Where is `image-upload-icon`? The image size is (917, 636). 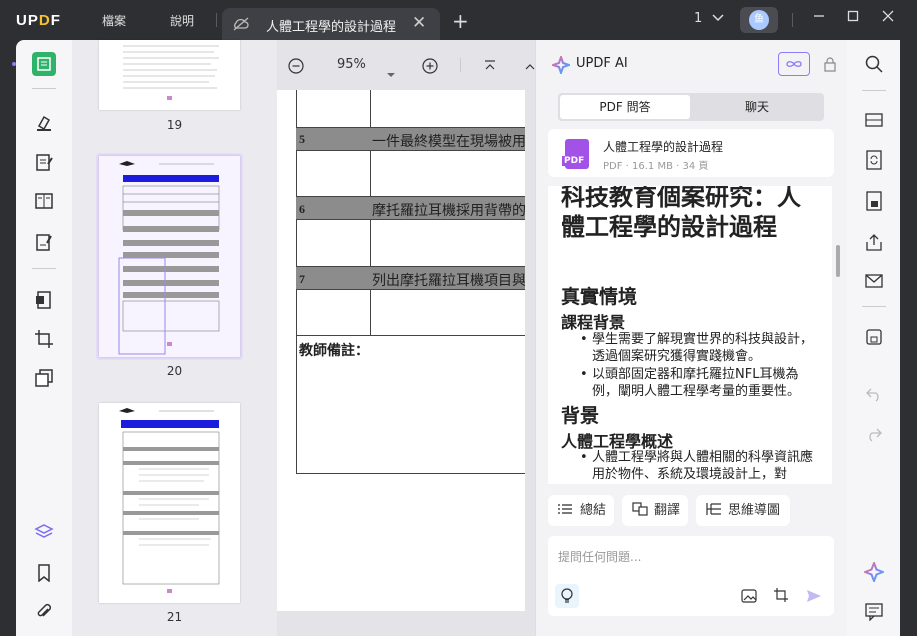
image-upload-icon is located at coordinates (749, 597).